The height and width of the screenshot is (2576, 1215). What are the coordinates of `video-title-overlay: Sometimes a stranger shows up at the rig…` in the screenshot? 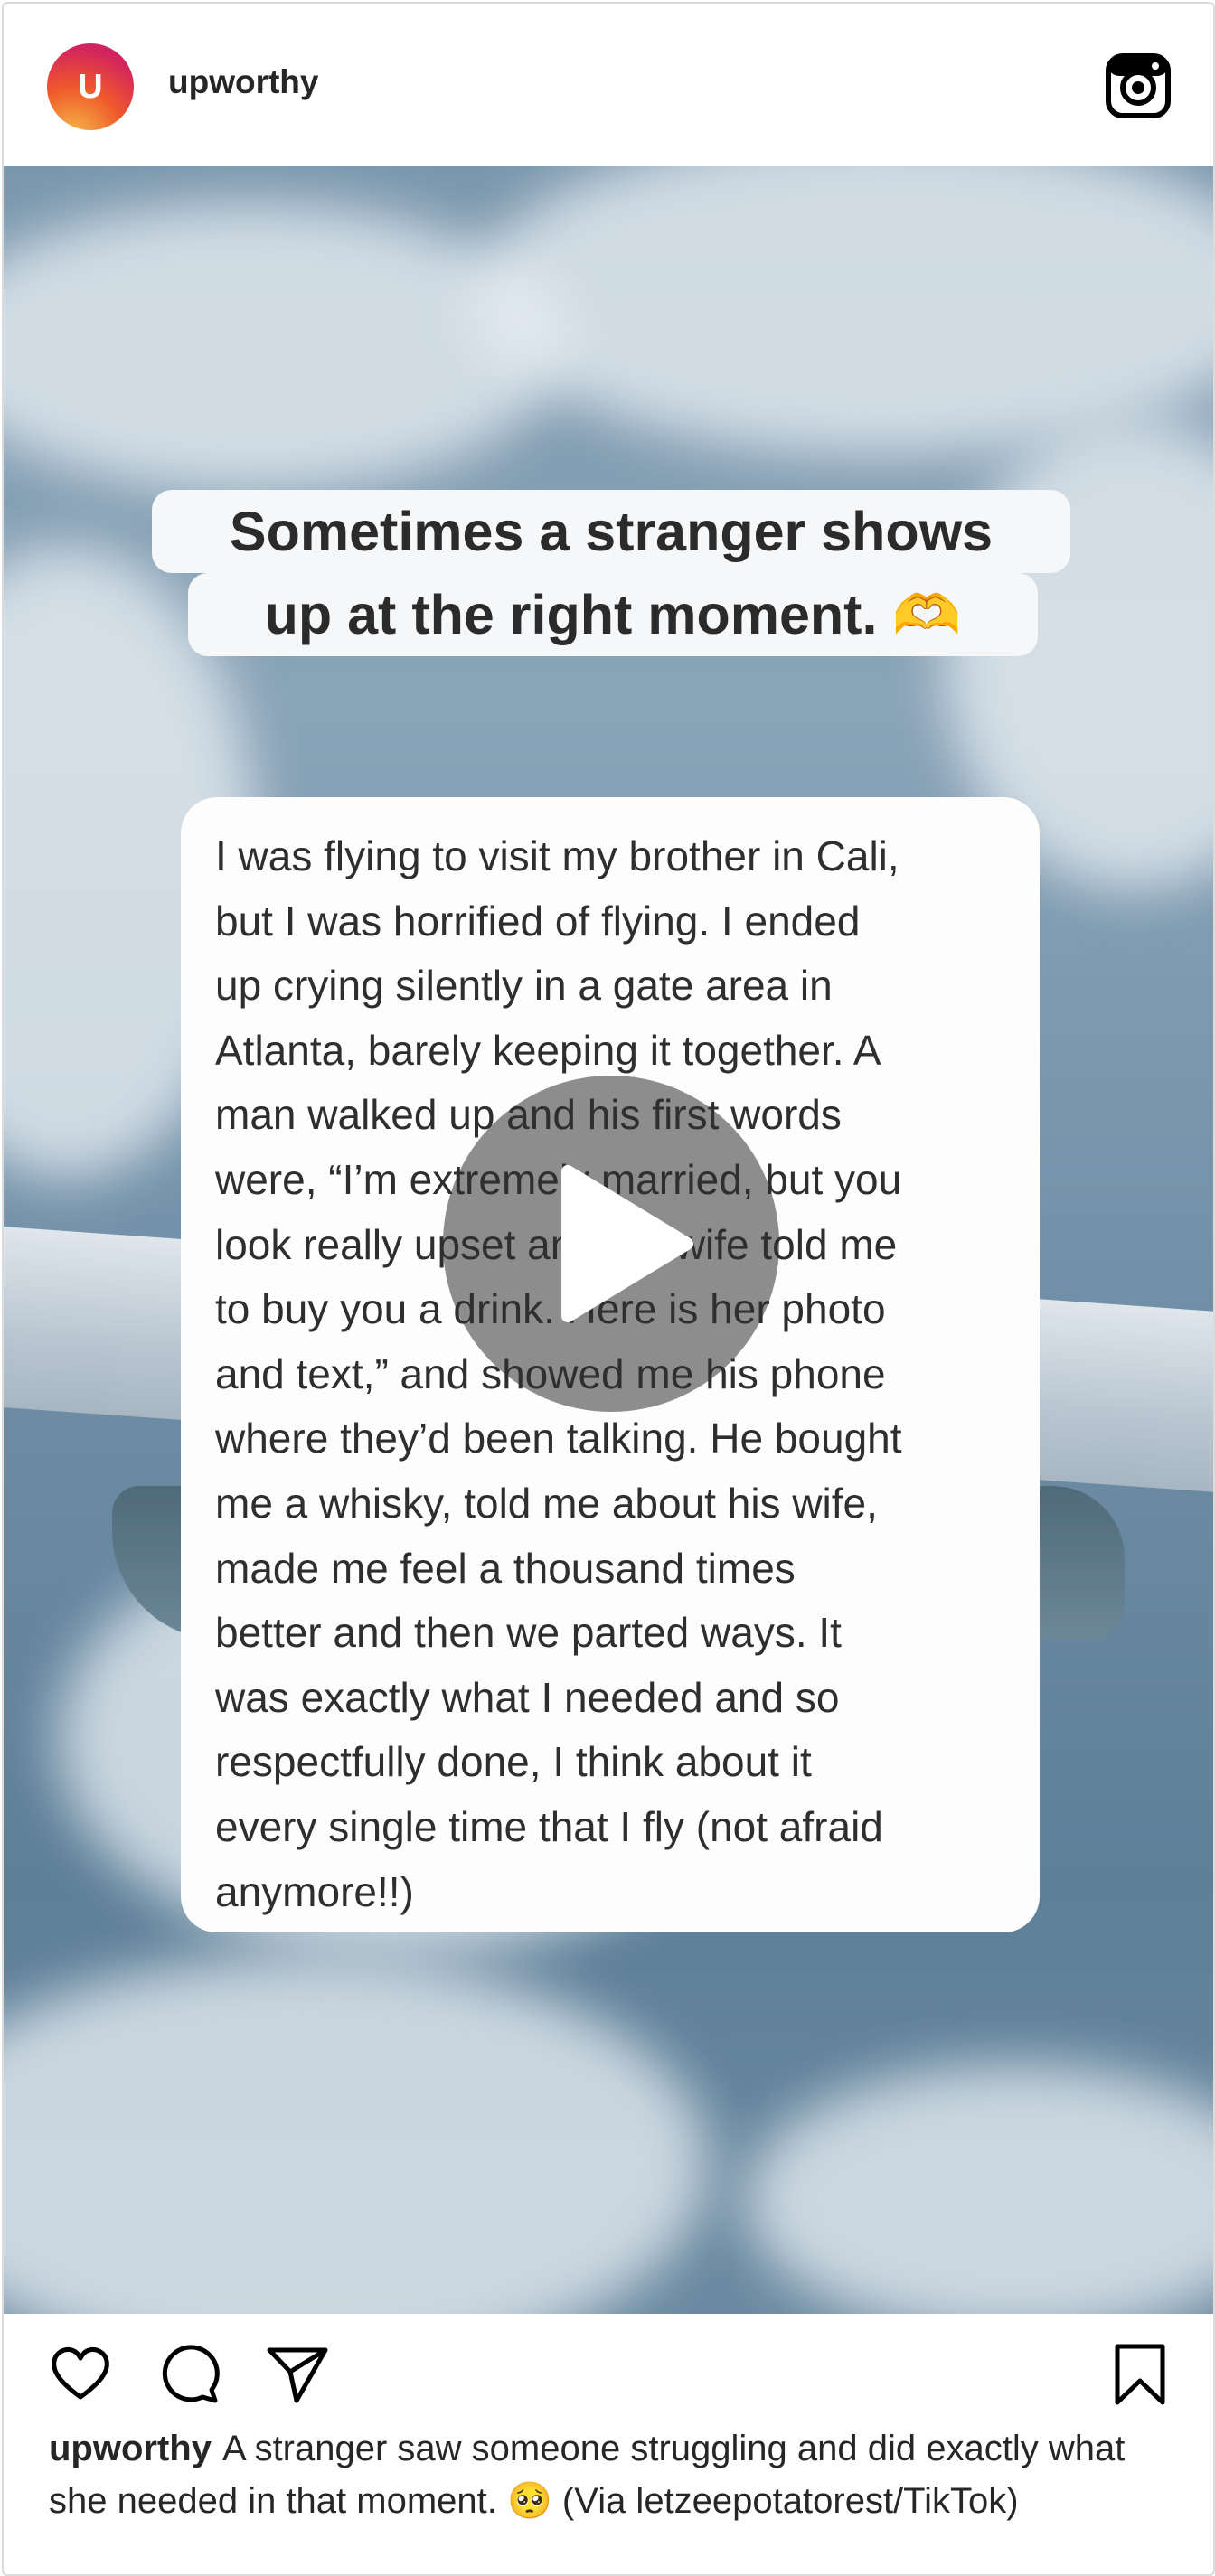 It's located at (611, 585).